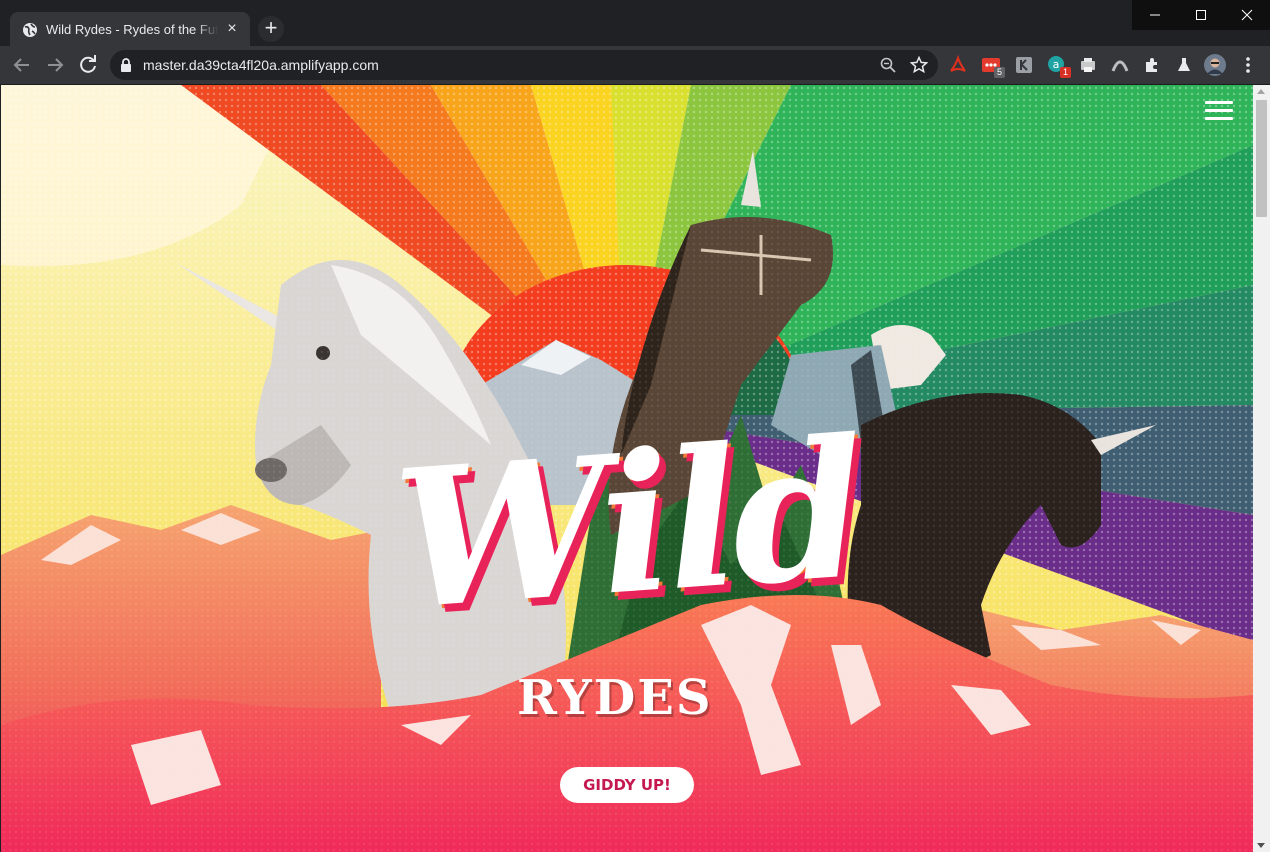  What do you see at coordinates (524, 65) in the screenshot?
I see `address-bar: master.da39cta4fl20a.amplifyapp.com` at bounding box center [524, 65].